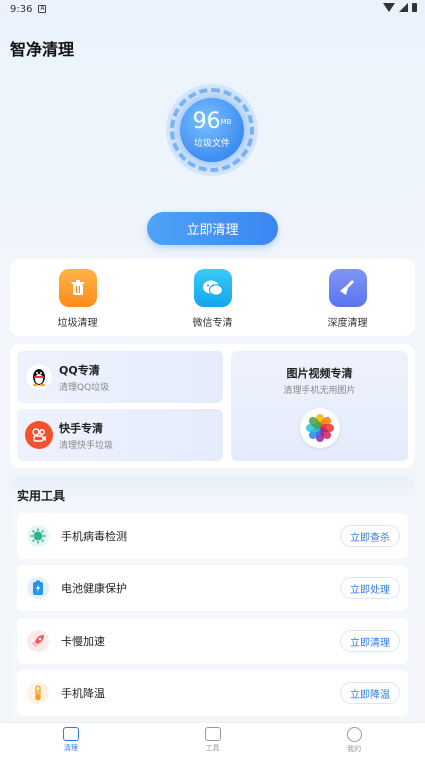  I want to click on toolbox-icon, so click(212, 734).